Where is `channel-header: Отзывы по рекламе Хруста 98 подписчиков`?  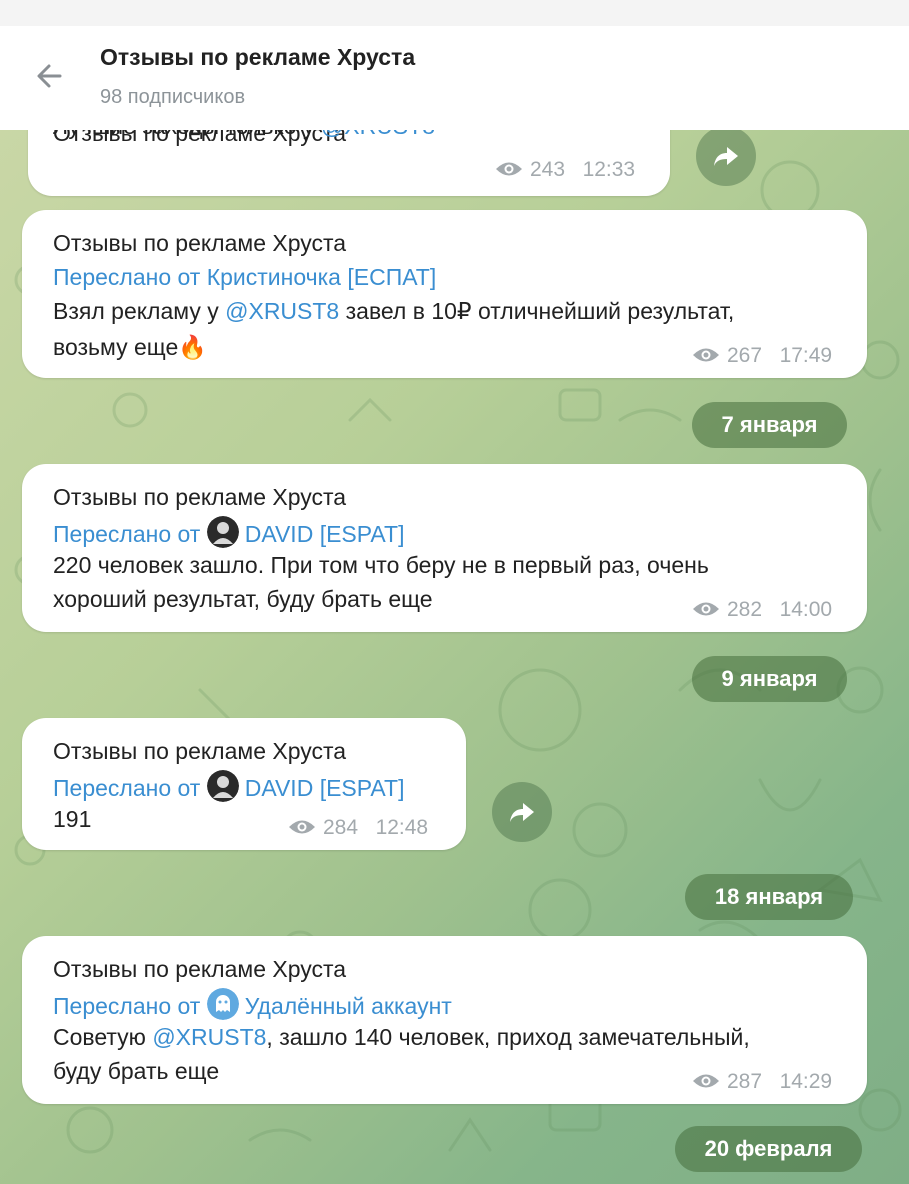
channel-header: Отзывы по рекламе Хруста 98 подписчиков is located at coordinates (454, 78).